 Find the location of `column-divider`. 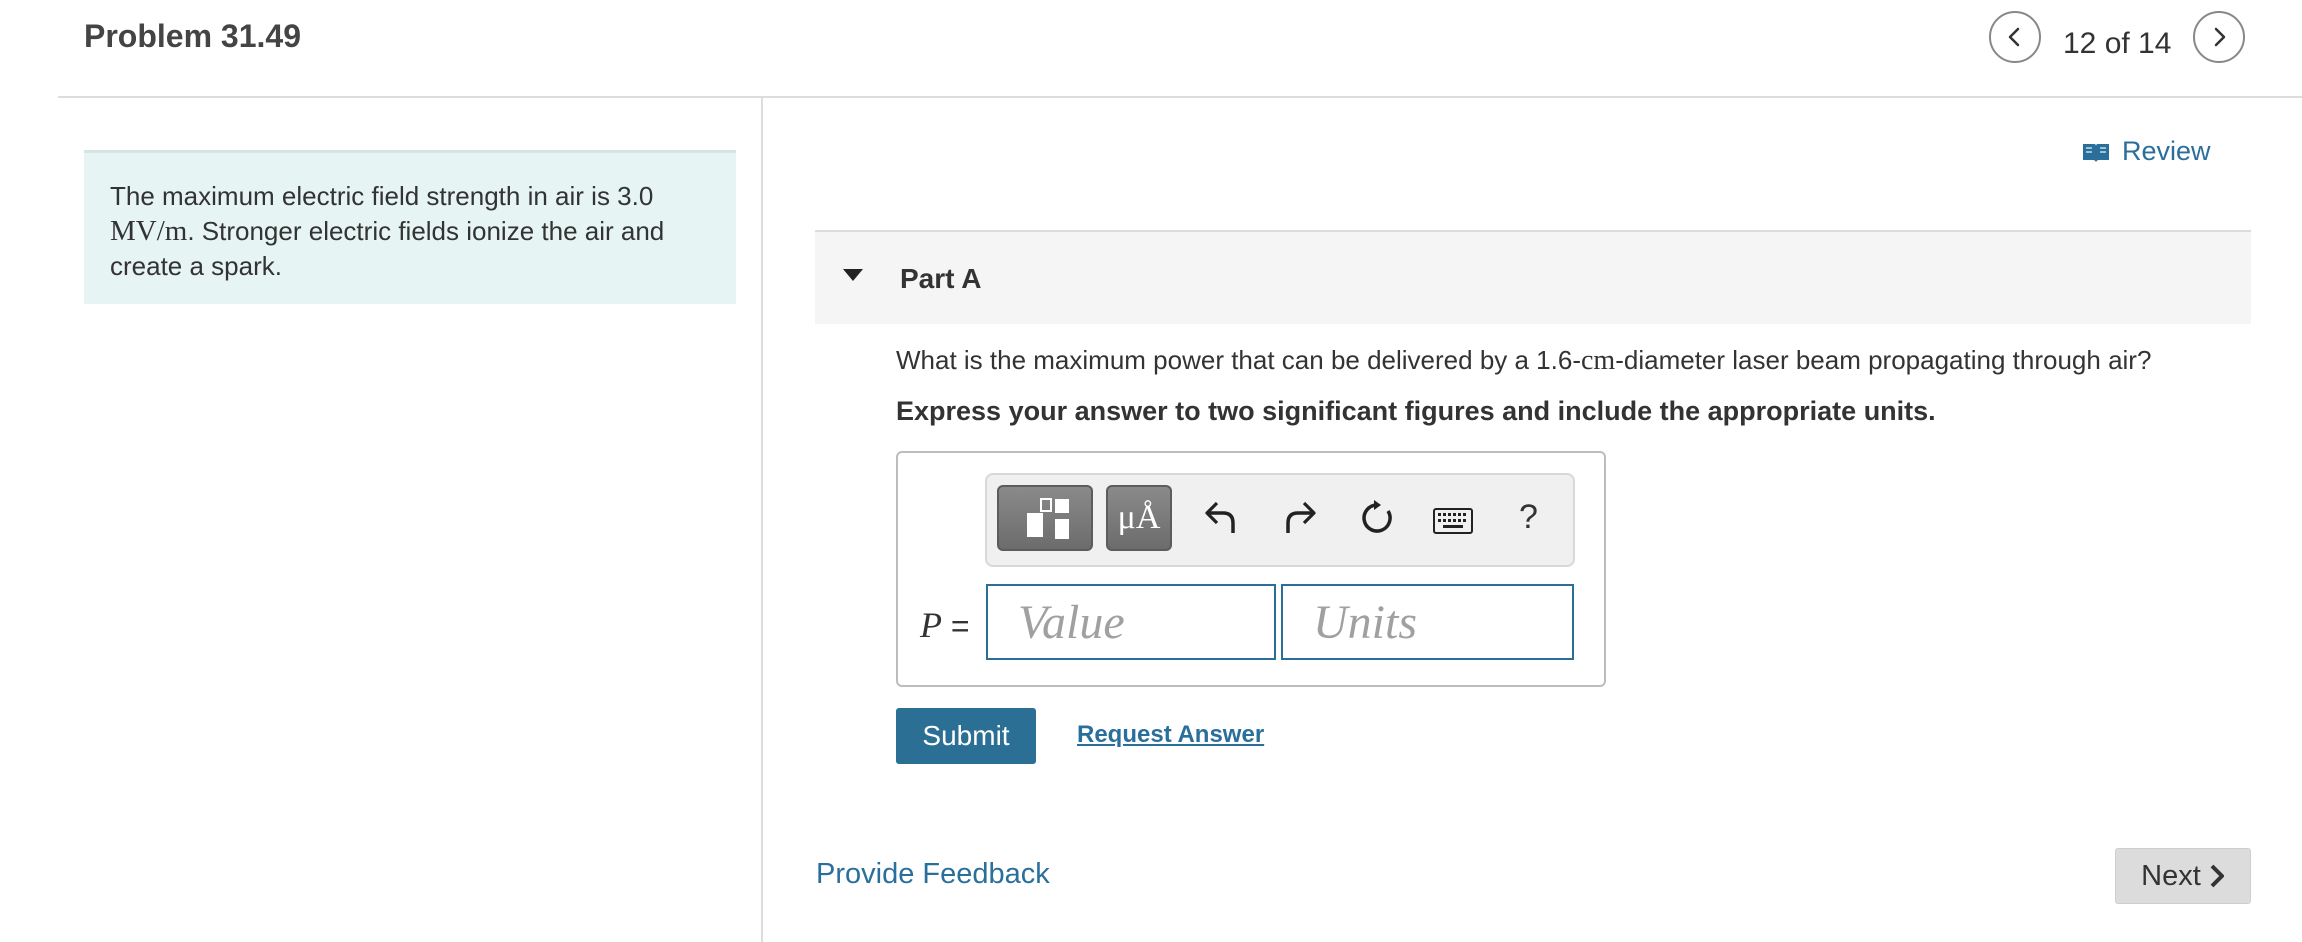

column-divider is located at coordinates (762, 520).